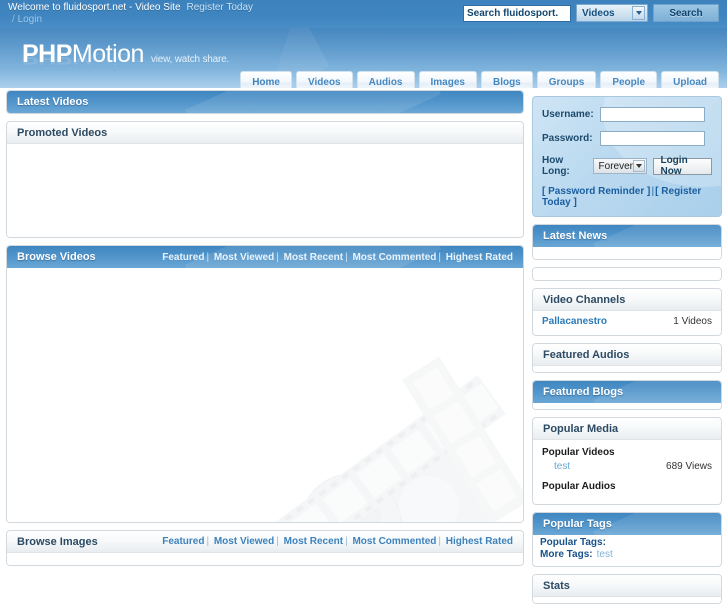 The height and width of the screenshot is (611, 727). I want to click on panel-title-latest-news: Latest News, so click(575, 236).